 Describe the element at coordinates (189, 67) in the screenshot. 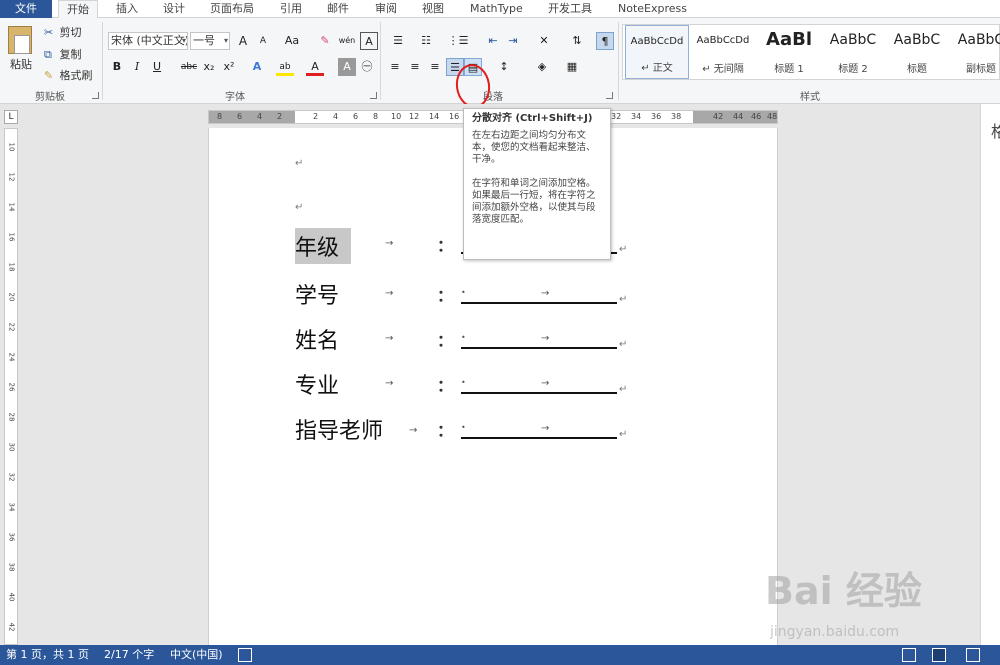

I see `strikethrough-button: abc` at that location.